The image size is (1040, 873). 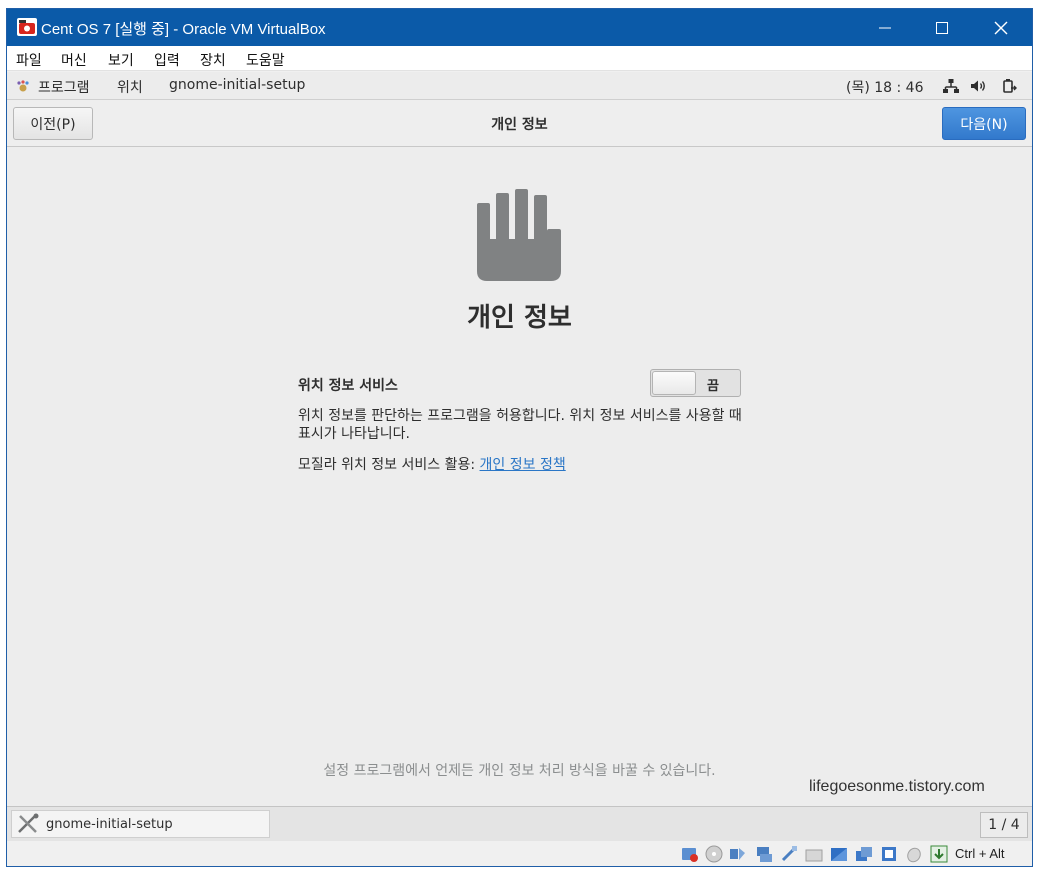 I want to click on menu-devices: 장치, so click(x=213, y=60).